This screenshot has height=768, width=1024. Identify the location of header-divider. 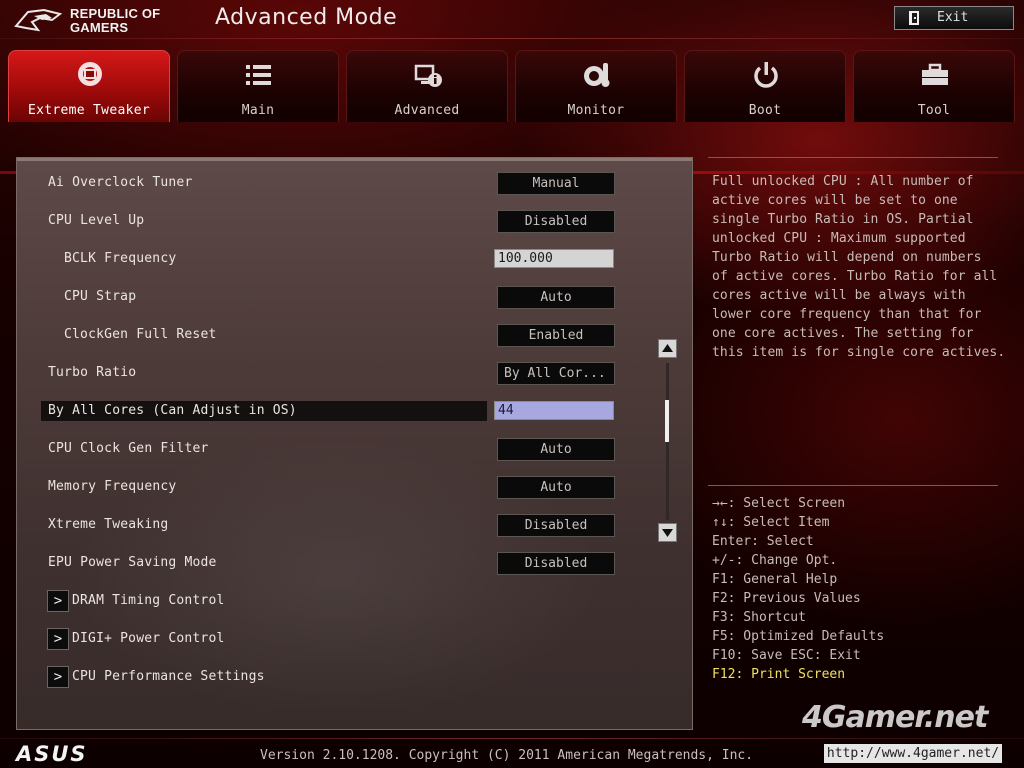
(512, 38).